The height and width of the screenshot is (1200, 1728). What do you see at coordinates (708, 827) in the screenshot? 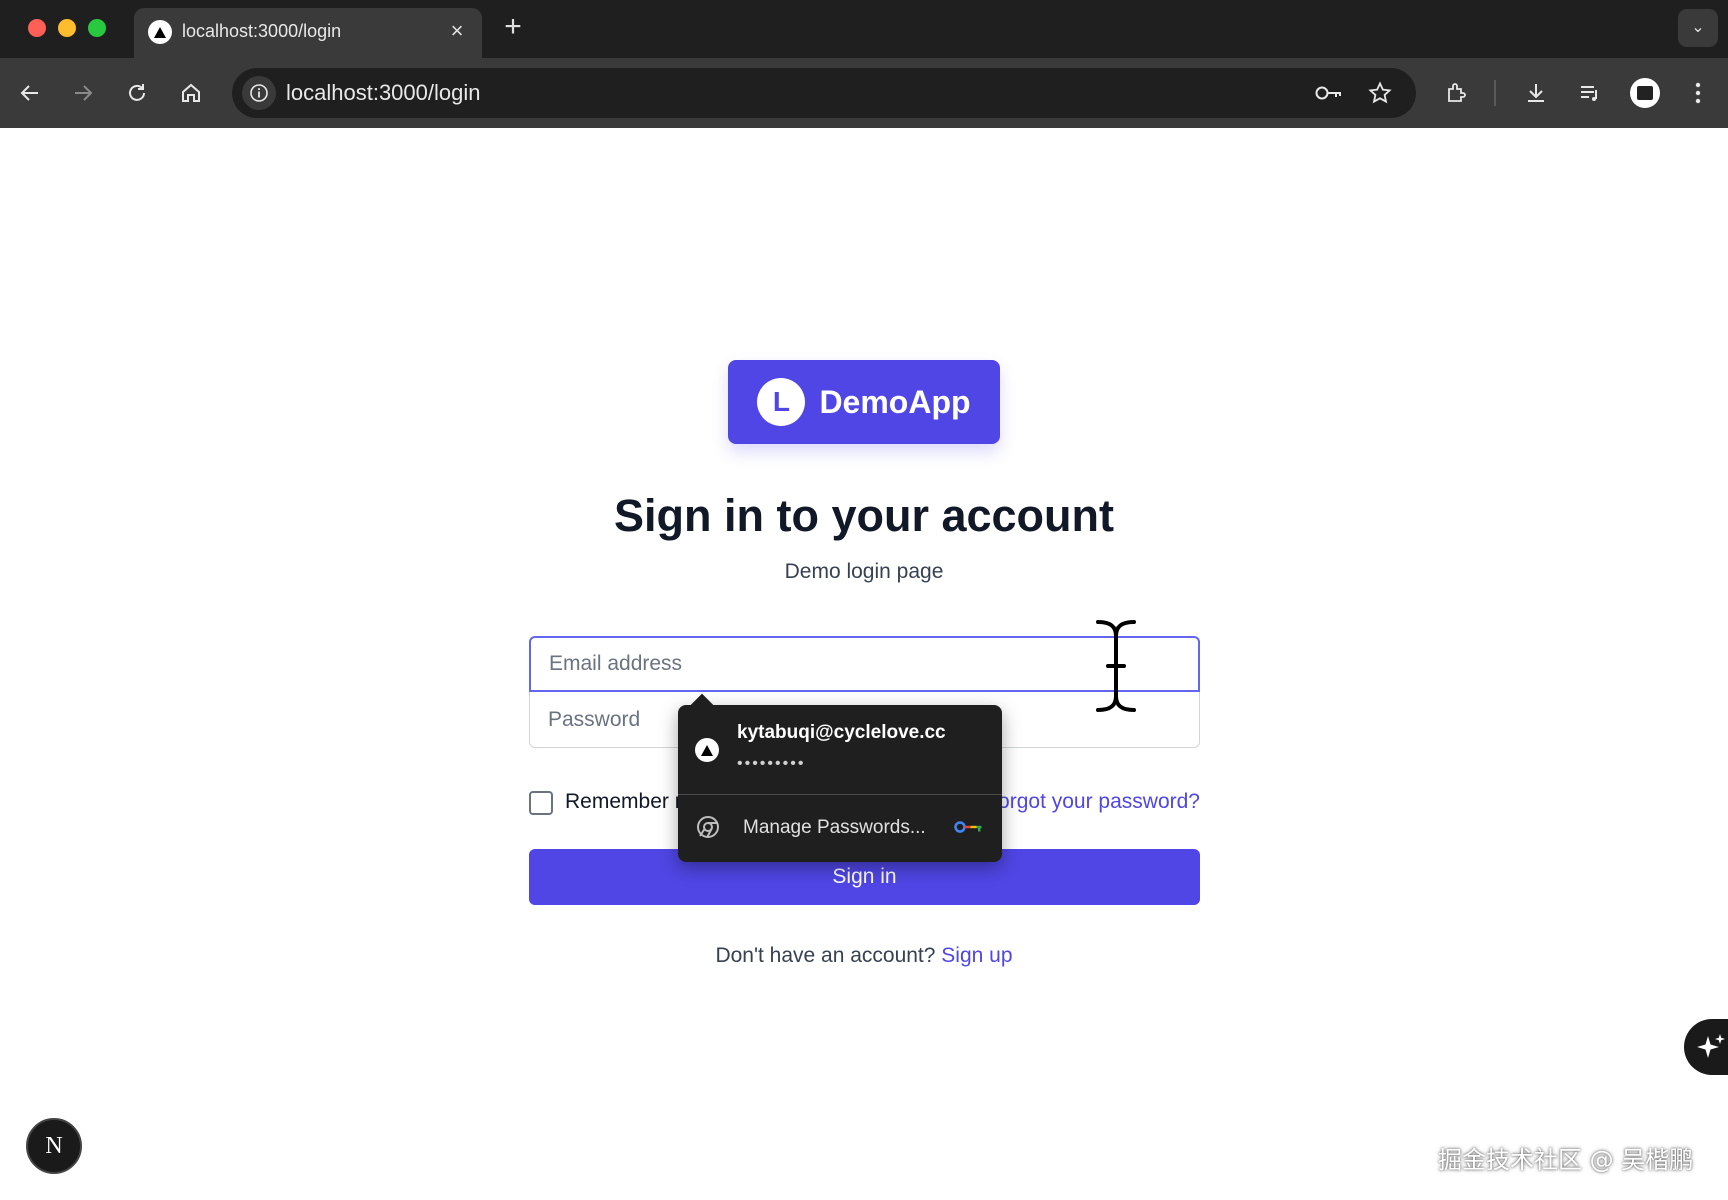
I see `chrome-icon` at bounding box center [708, 827].